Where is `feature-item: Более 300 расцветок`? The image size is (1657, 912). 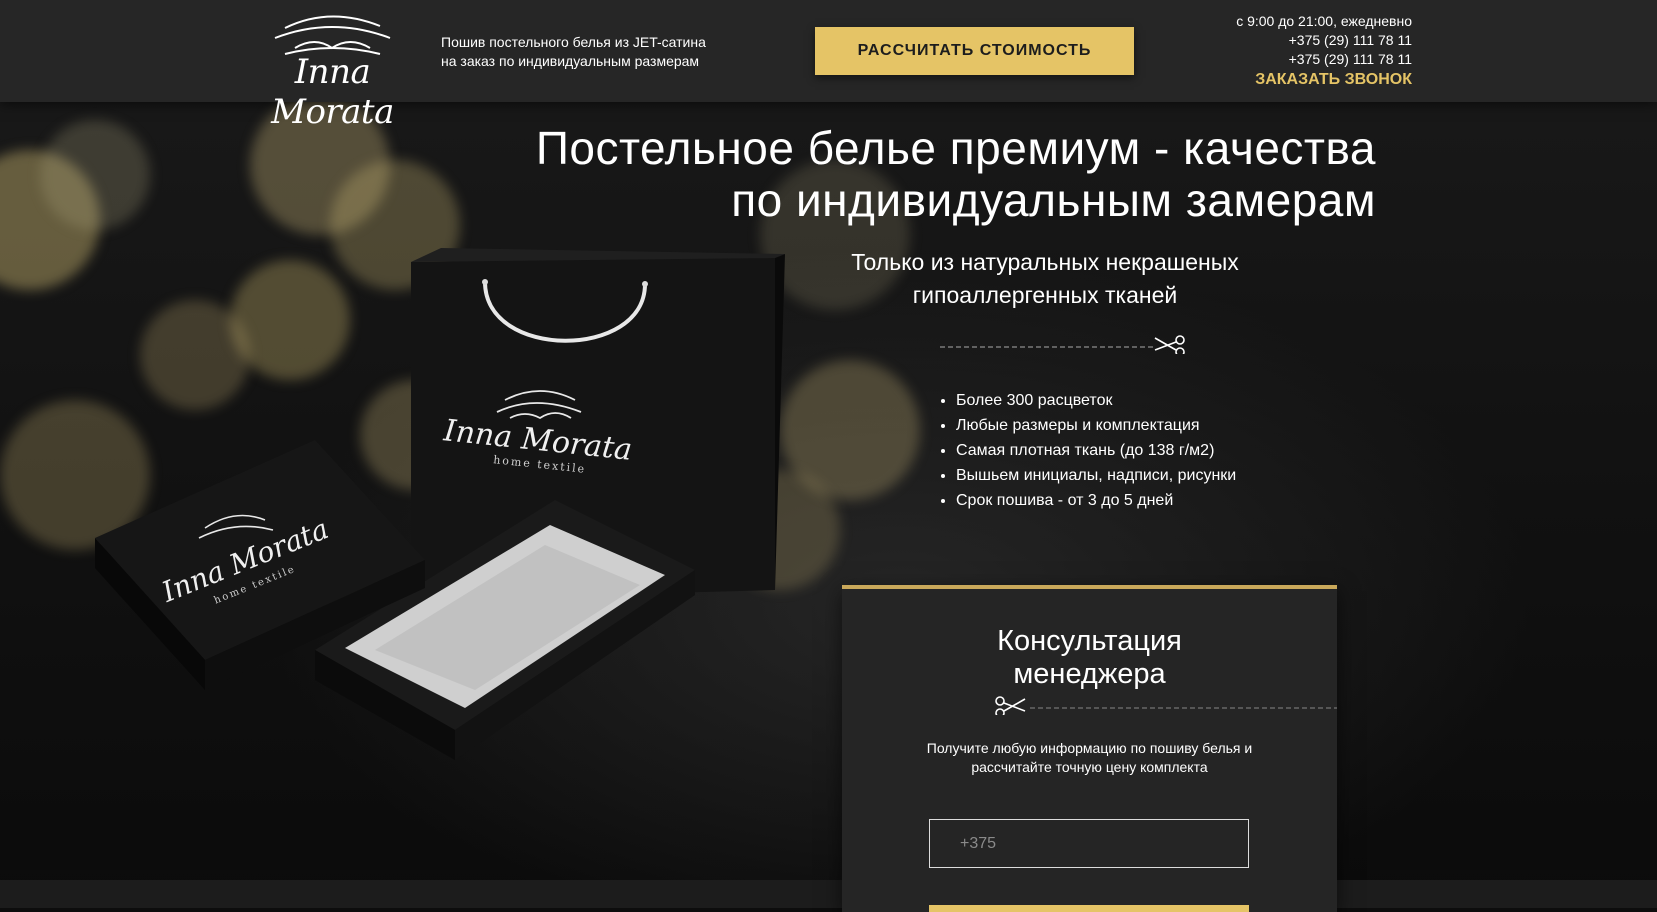
feature-item: Более 300 расцветок is located at coordinates (1096, 400).